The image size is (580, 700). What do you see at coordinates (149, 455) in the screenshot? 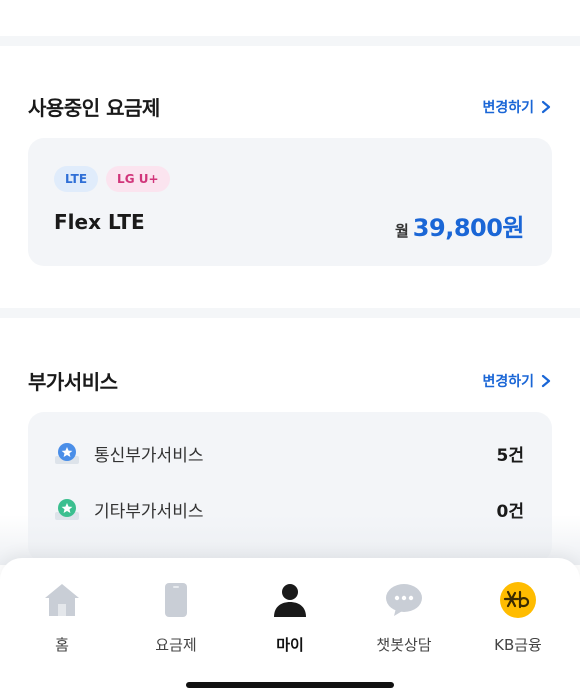
I see `addon-item-label: 통신부가서비스` at bounding box center [149, 455].